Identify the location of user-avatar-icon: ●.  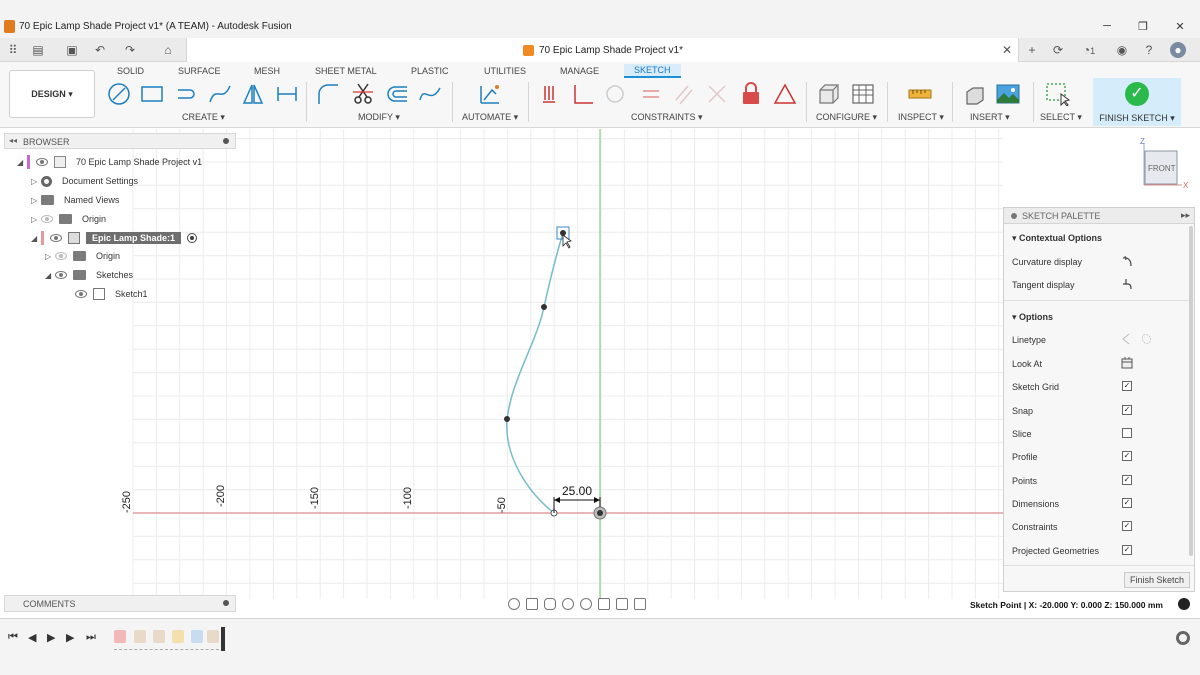
(1178, 50).